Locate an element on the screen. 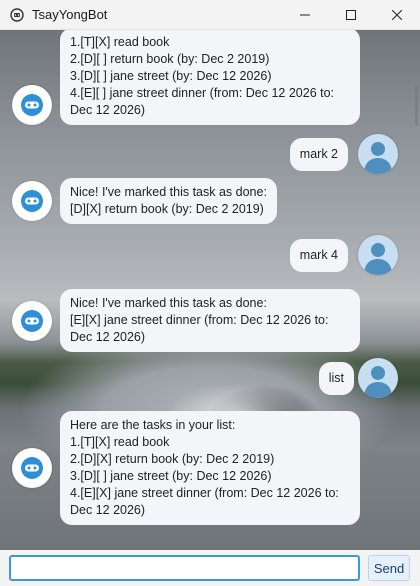 Image resolution: width=420 pixels, height=586 pixels. send-button: Send is located at coordinates (389, 568).